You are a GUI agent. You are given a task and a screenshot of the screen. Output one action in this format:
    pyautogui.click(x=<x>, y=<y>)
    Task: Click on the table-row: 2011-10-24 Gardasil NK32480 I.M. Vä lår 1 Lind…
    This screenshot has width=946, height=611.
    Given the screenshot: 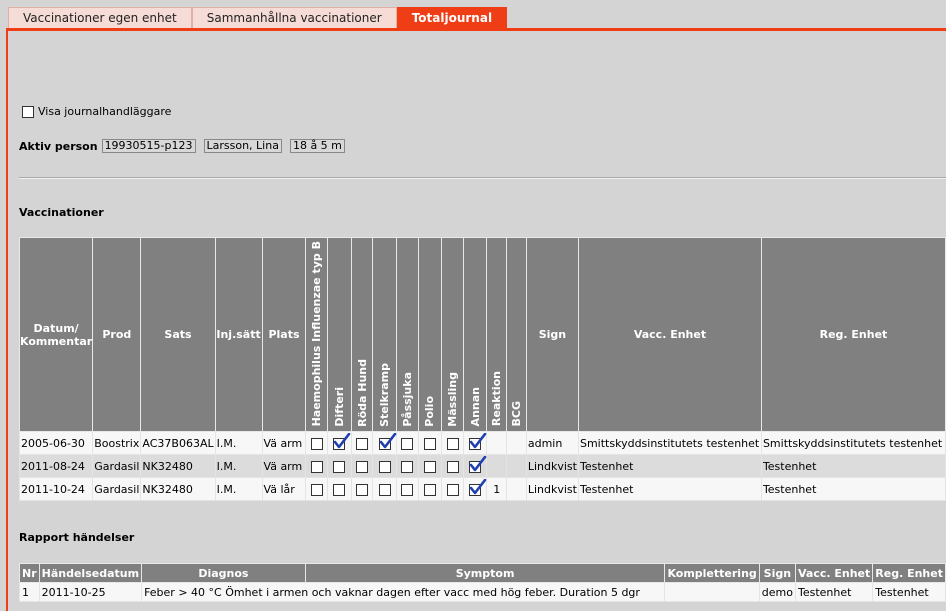 What is the action you would take?
    pyautogui.click(x=482, y=489)
    